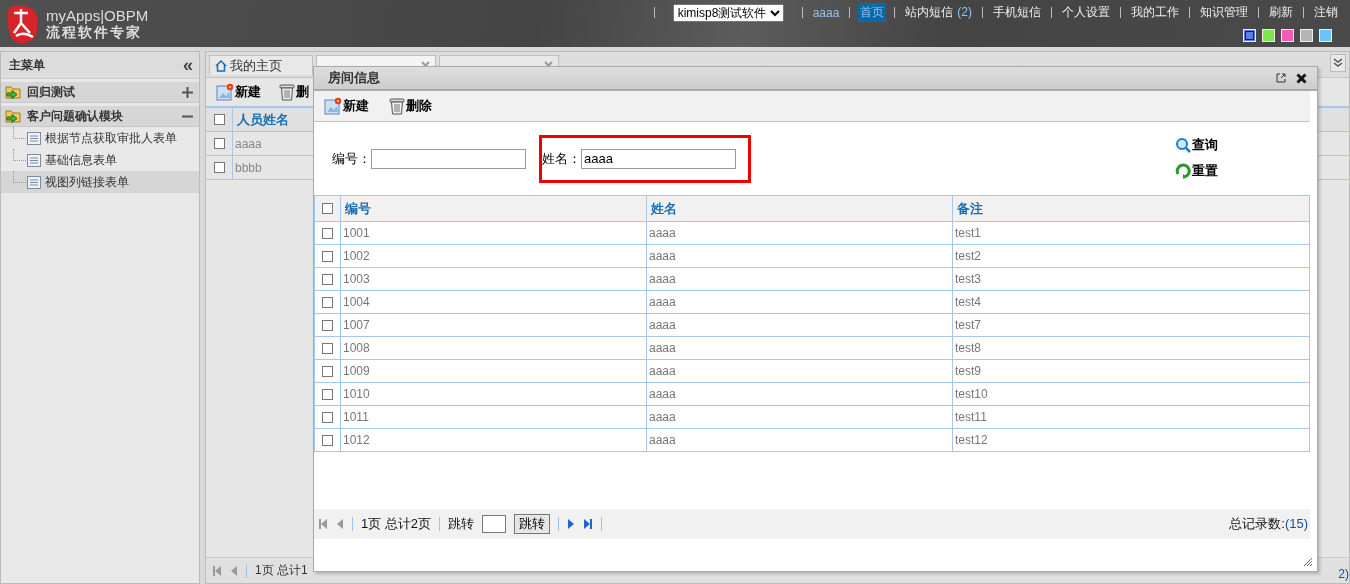 The width and height of the screenshot is (1350, 584). What do you see at coordinates (1281, 78) in the screenshot?
I see `popout-icon` at bounding box center [1281, 78].